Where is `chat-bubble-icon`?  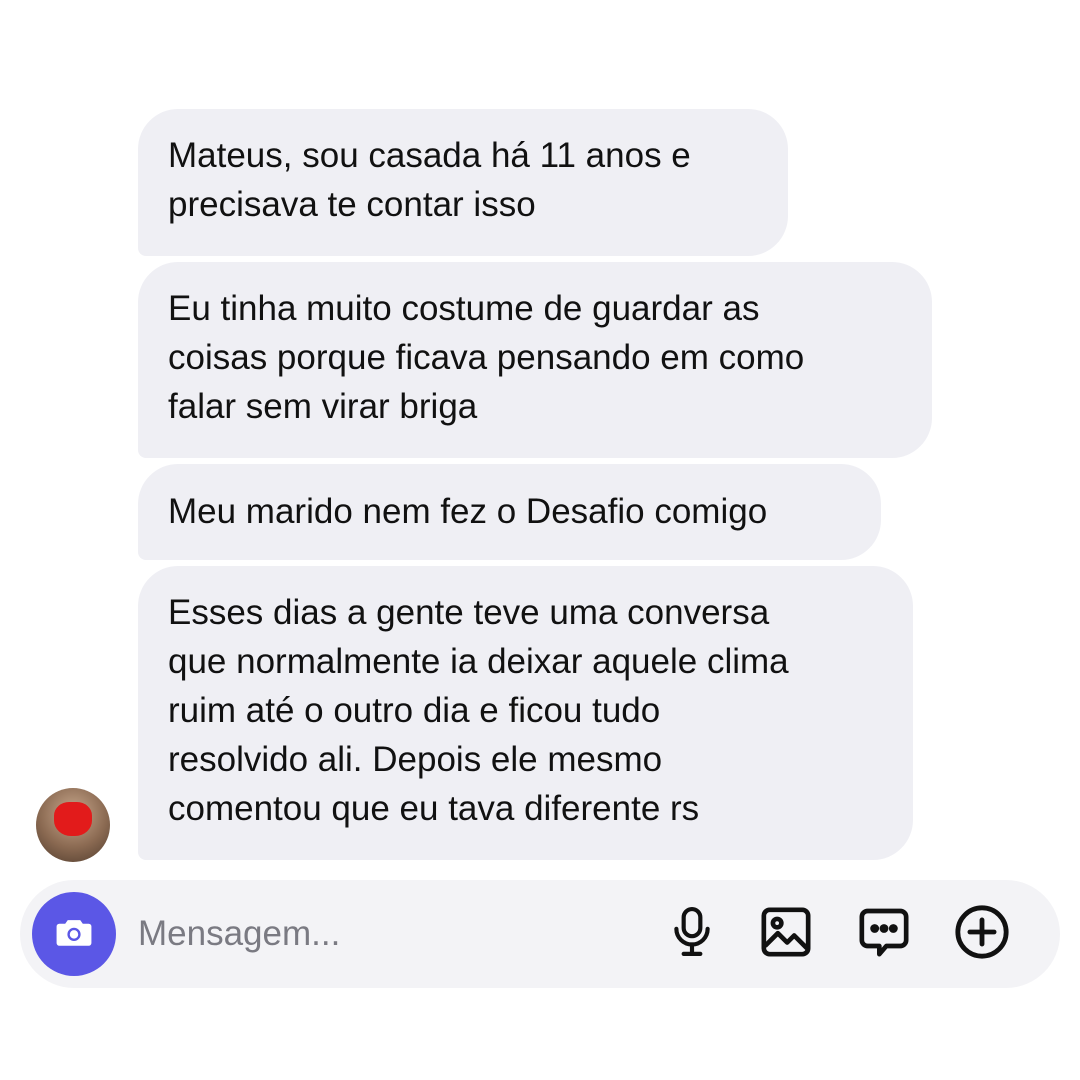 chat-bubble-icon is located at coordinates (884, 934).